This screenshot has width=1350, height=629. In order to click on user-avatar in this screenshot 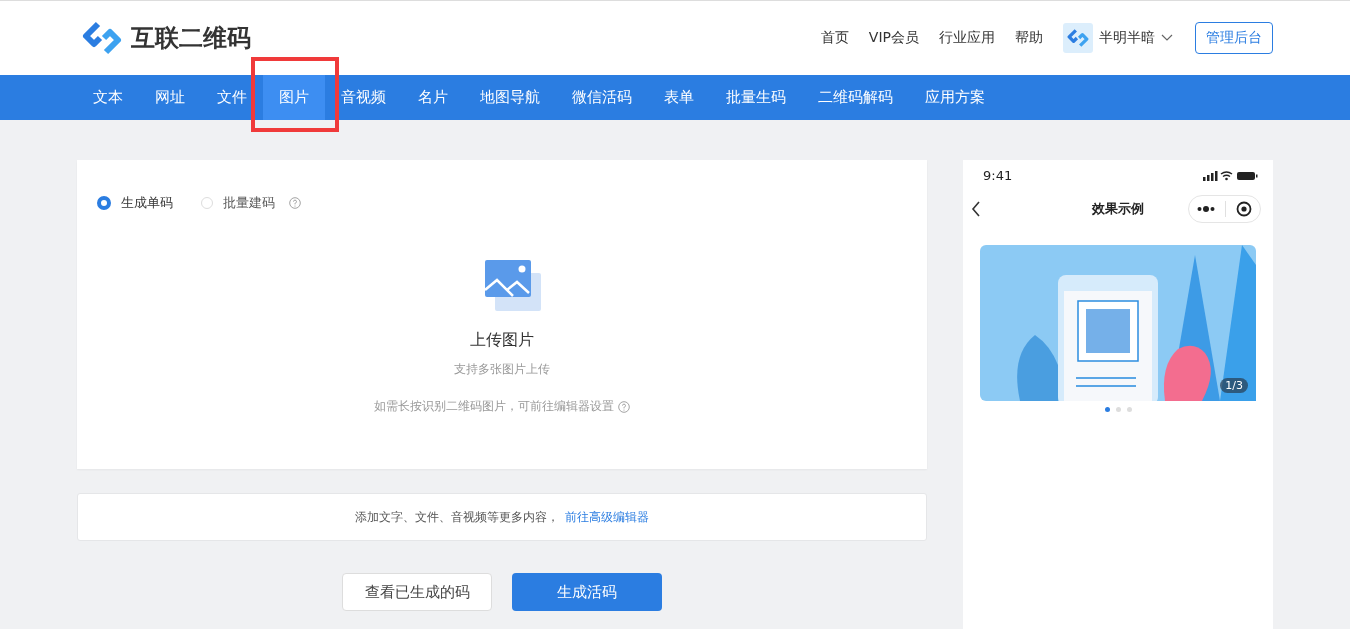, I will do `click(1078, 38)`.